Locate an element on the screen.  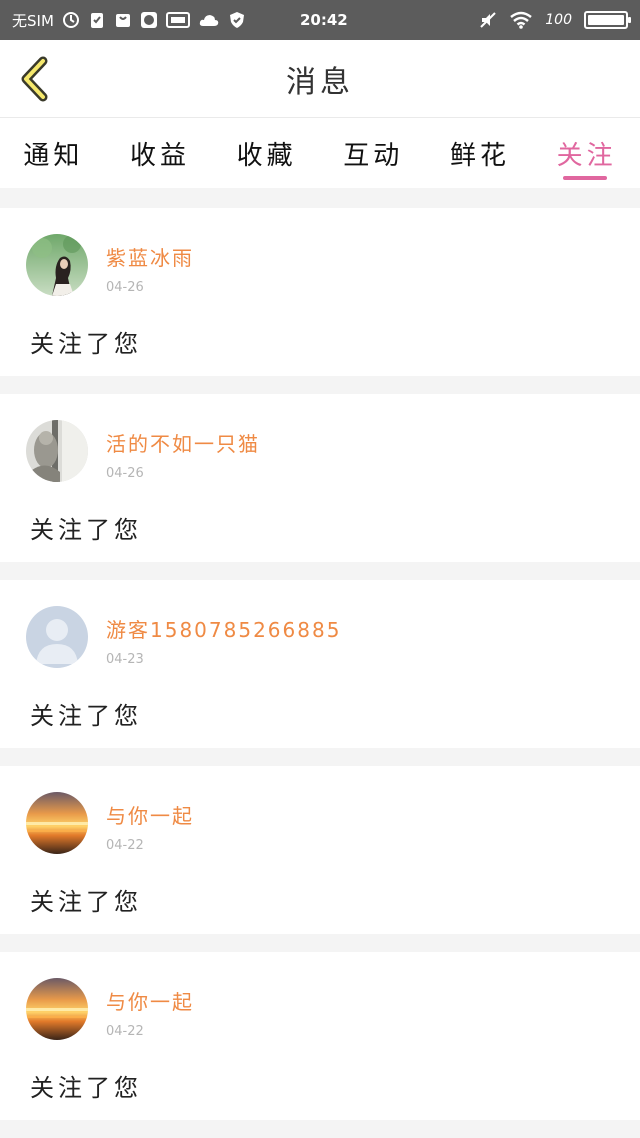
sync-icon is located at coordinates (71, 20).